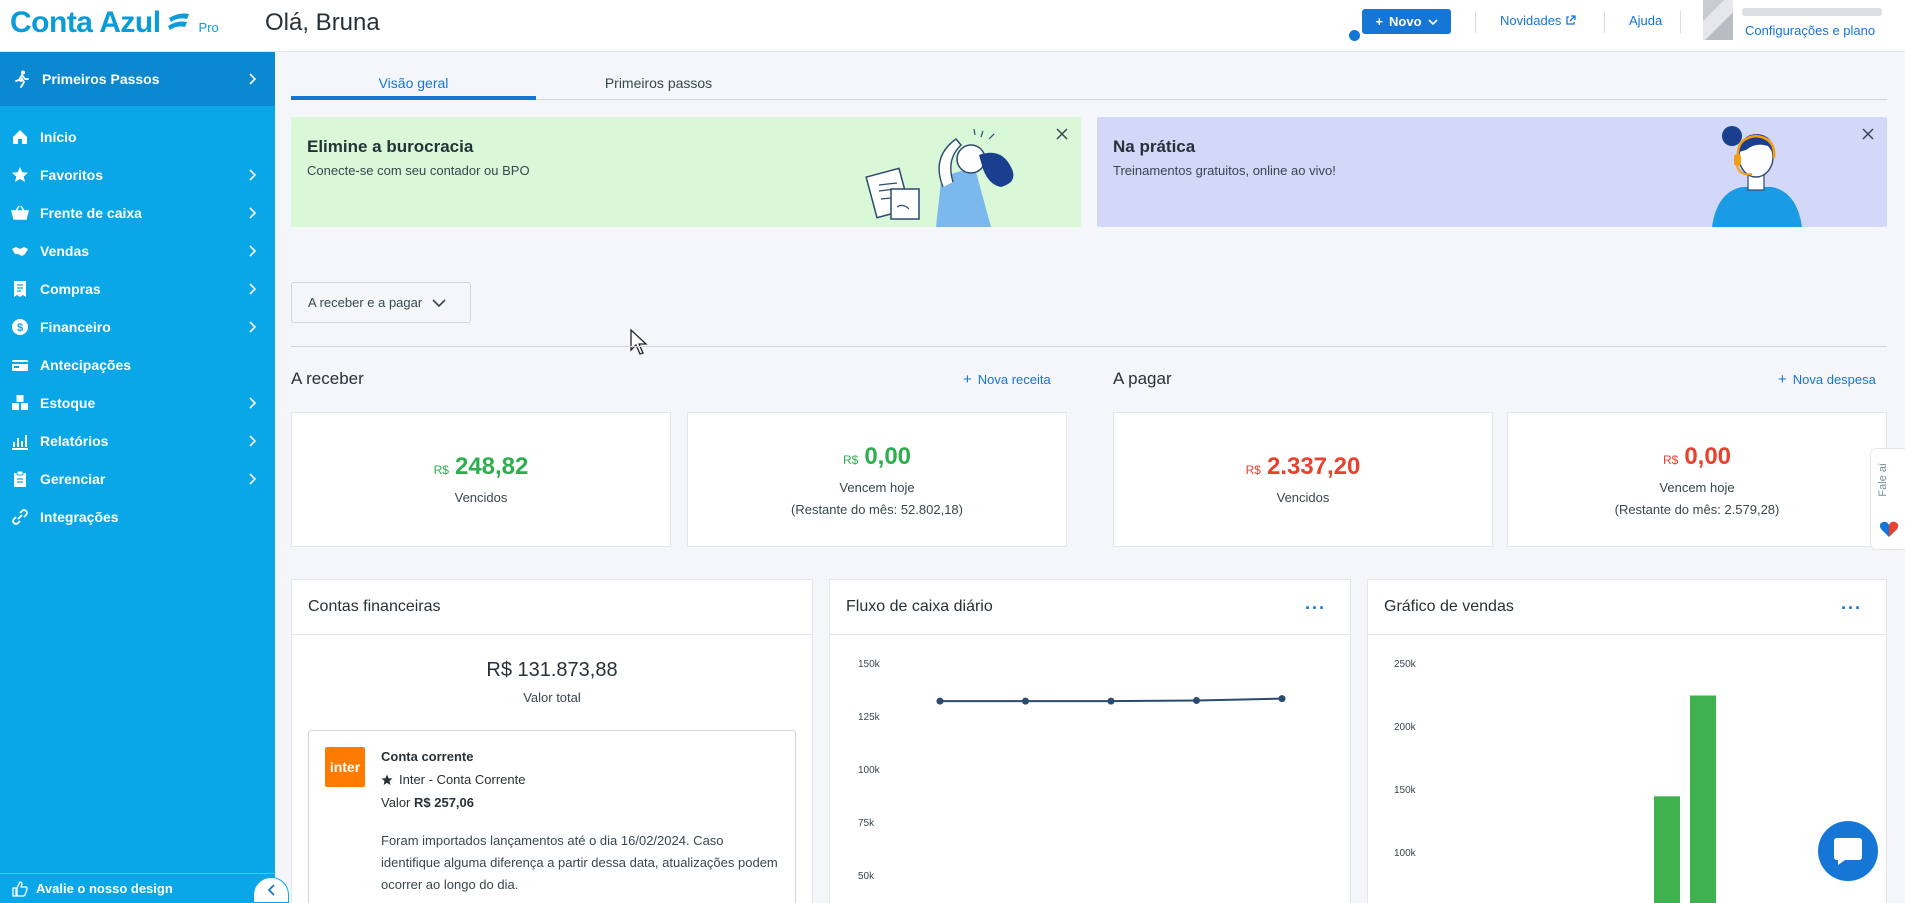  I want to click on card-amount: R$ 2.337,20, so click(1303, 466).